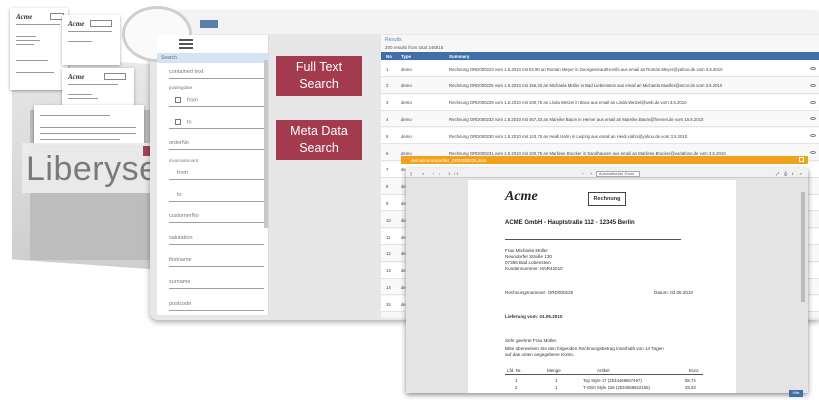 The width and height of the screenshot is (819, 400). Describe the element at coordinates (521, 196) in the screenshot. I see `acme-logo: Acme` at that location.